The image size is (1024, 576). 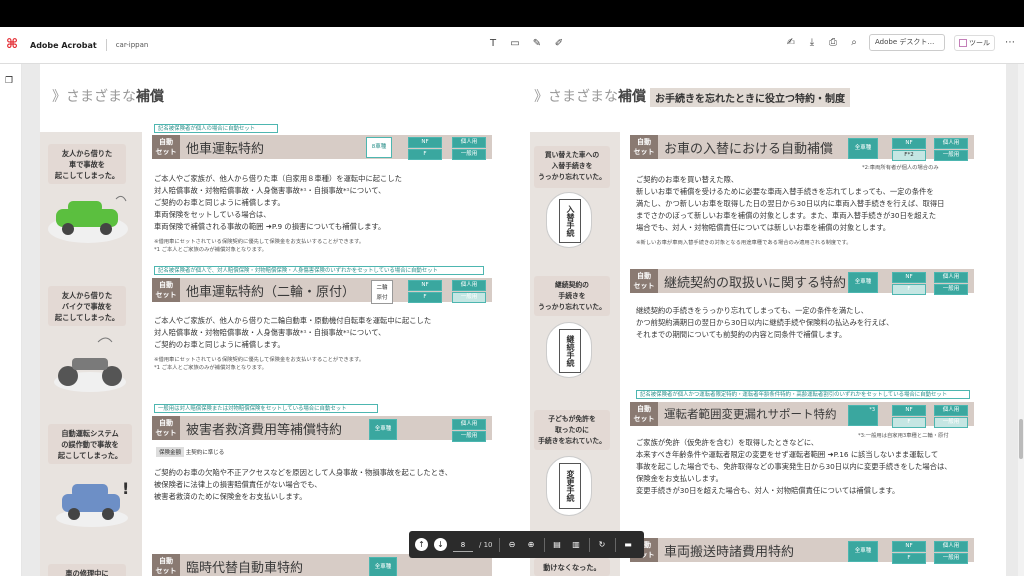 I want to click on acrobat-logo-icon: ⌘, so click(x=12, y=44).